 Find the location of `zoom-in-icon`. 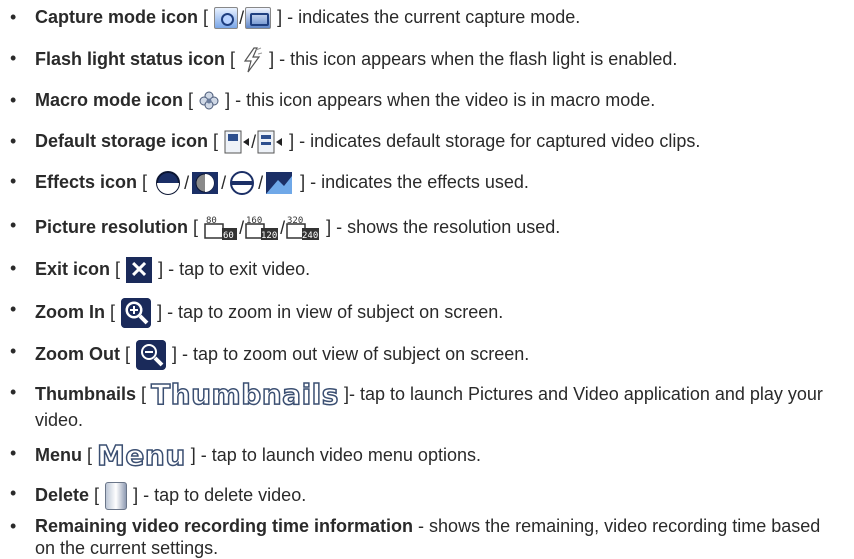

zoom-in-icon is located at coordinates (136, 313).